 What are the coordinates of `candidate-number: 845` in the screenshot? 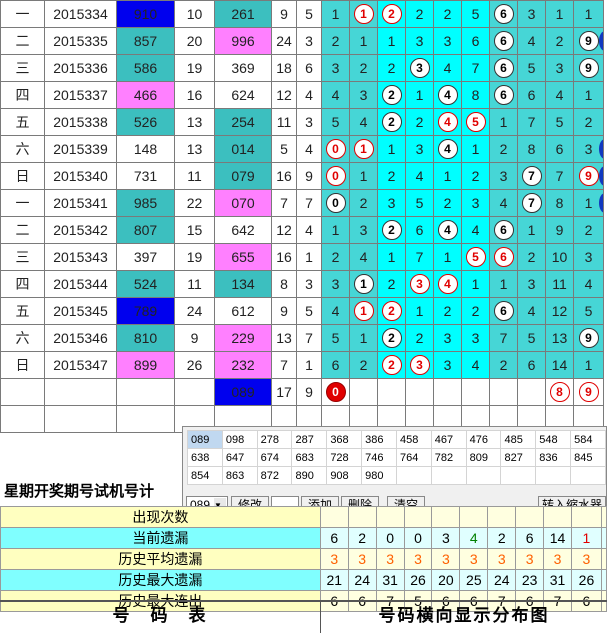 It's located at (588, 457).